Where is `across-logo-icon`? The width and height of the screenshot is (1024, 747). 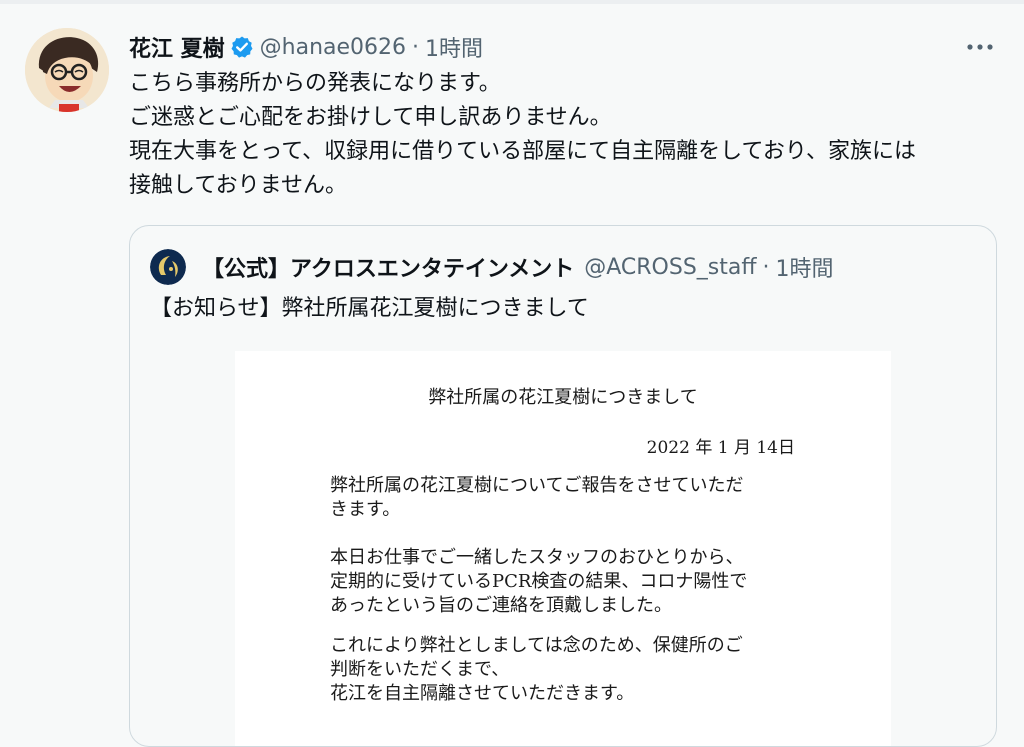
across-logo-icon is located at coordinates (168, 267).